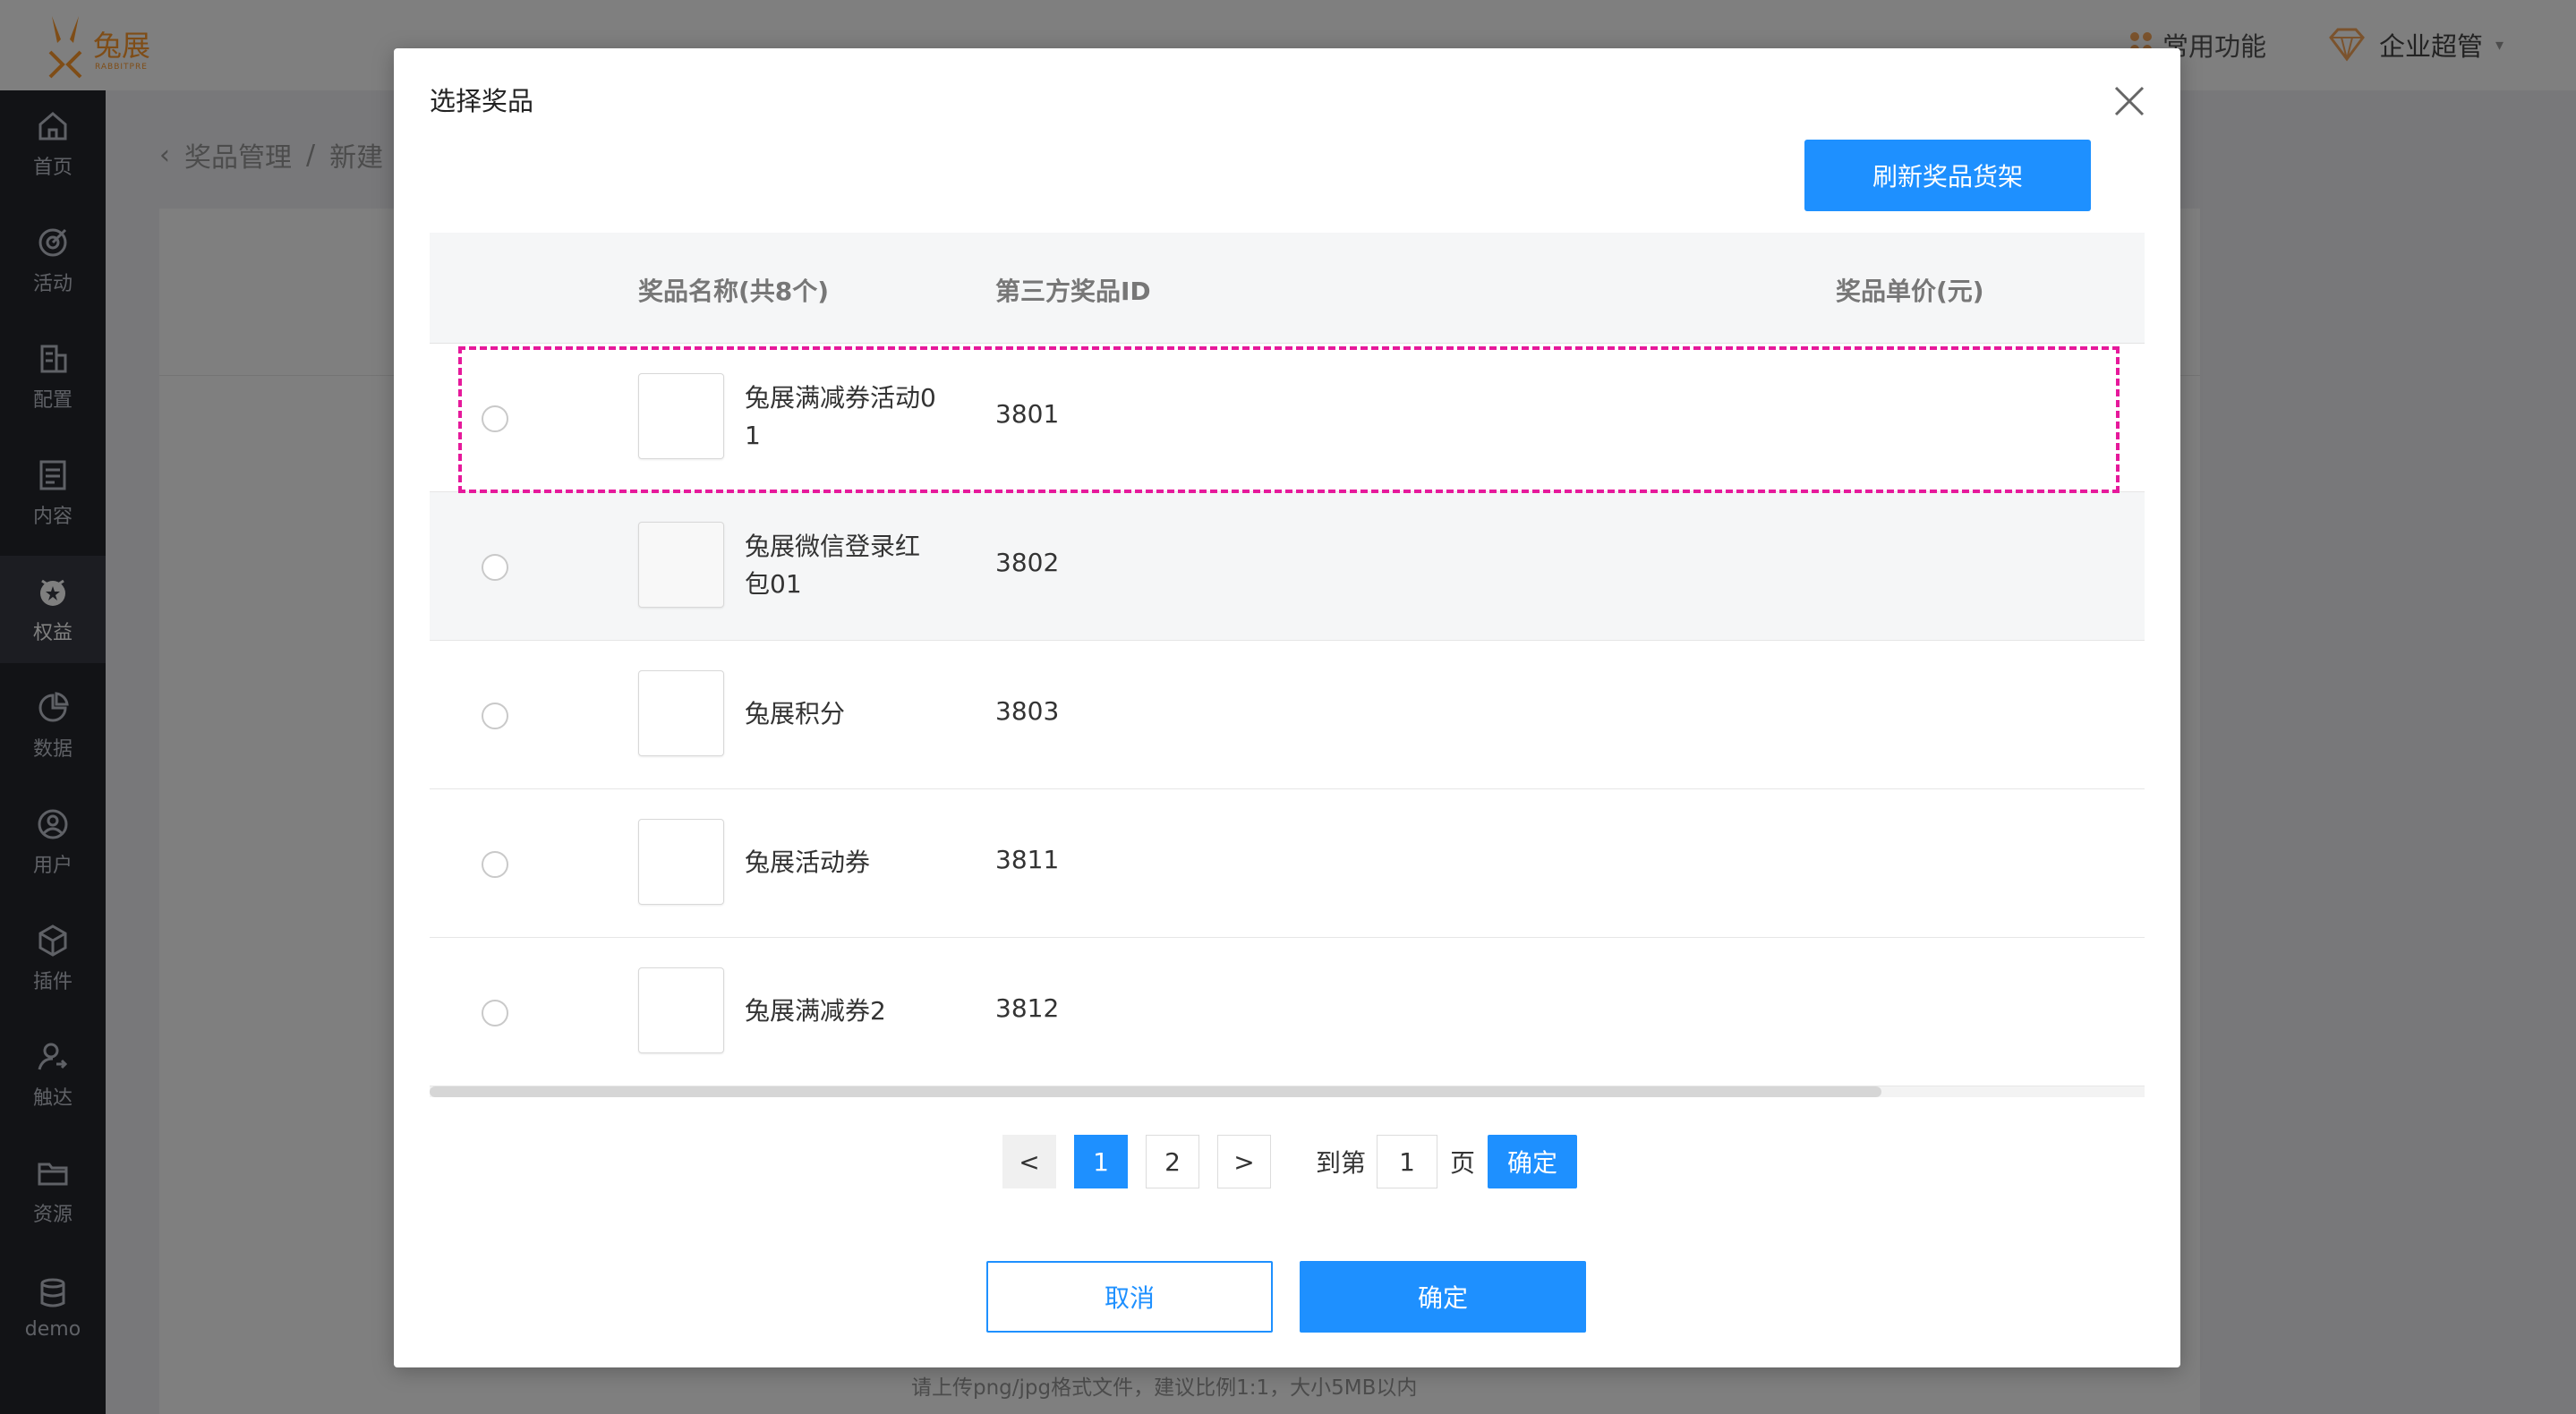  I want to click on table-row: 兔展积分 3803, so click(1287, 715).